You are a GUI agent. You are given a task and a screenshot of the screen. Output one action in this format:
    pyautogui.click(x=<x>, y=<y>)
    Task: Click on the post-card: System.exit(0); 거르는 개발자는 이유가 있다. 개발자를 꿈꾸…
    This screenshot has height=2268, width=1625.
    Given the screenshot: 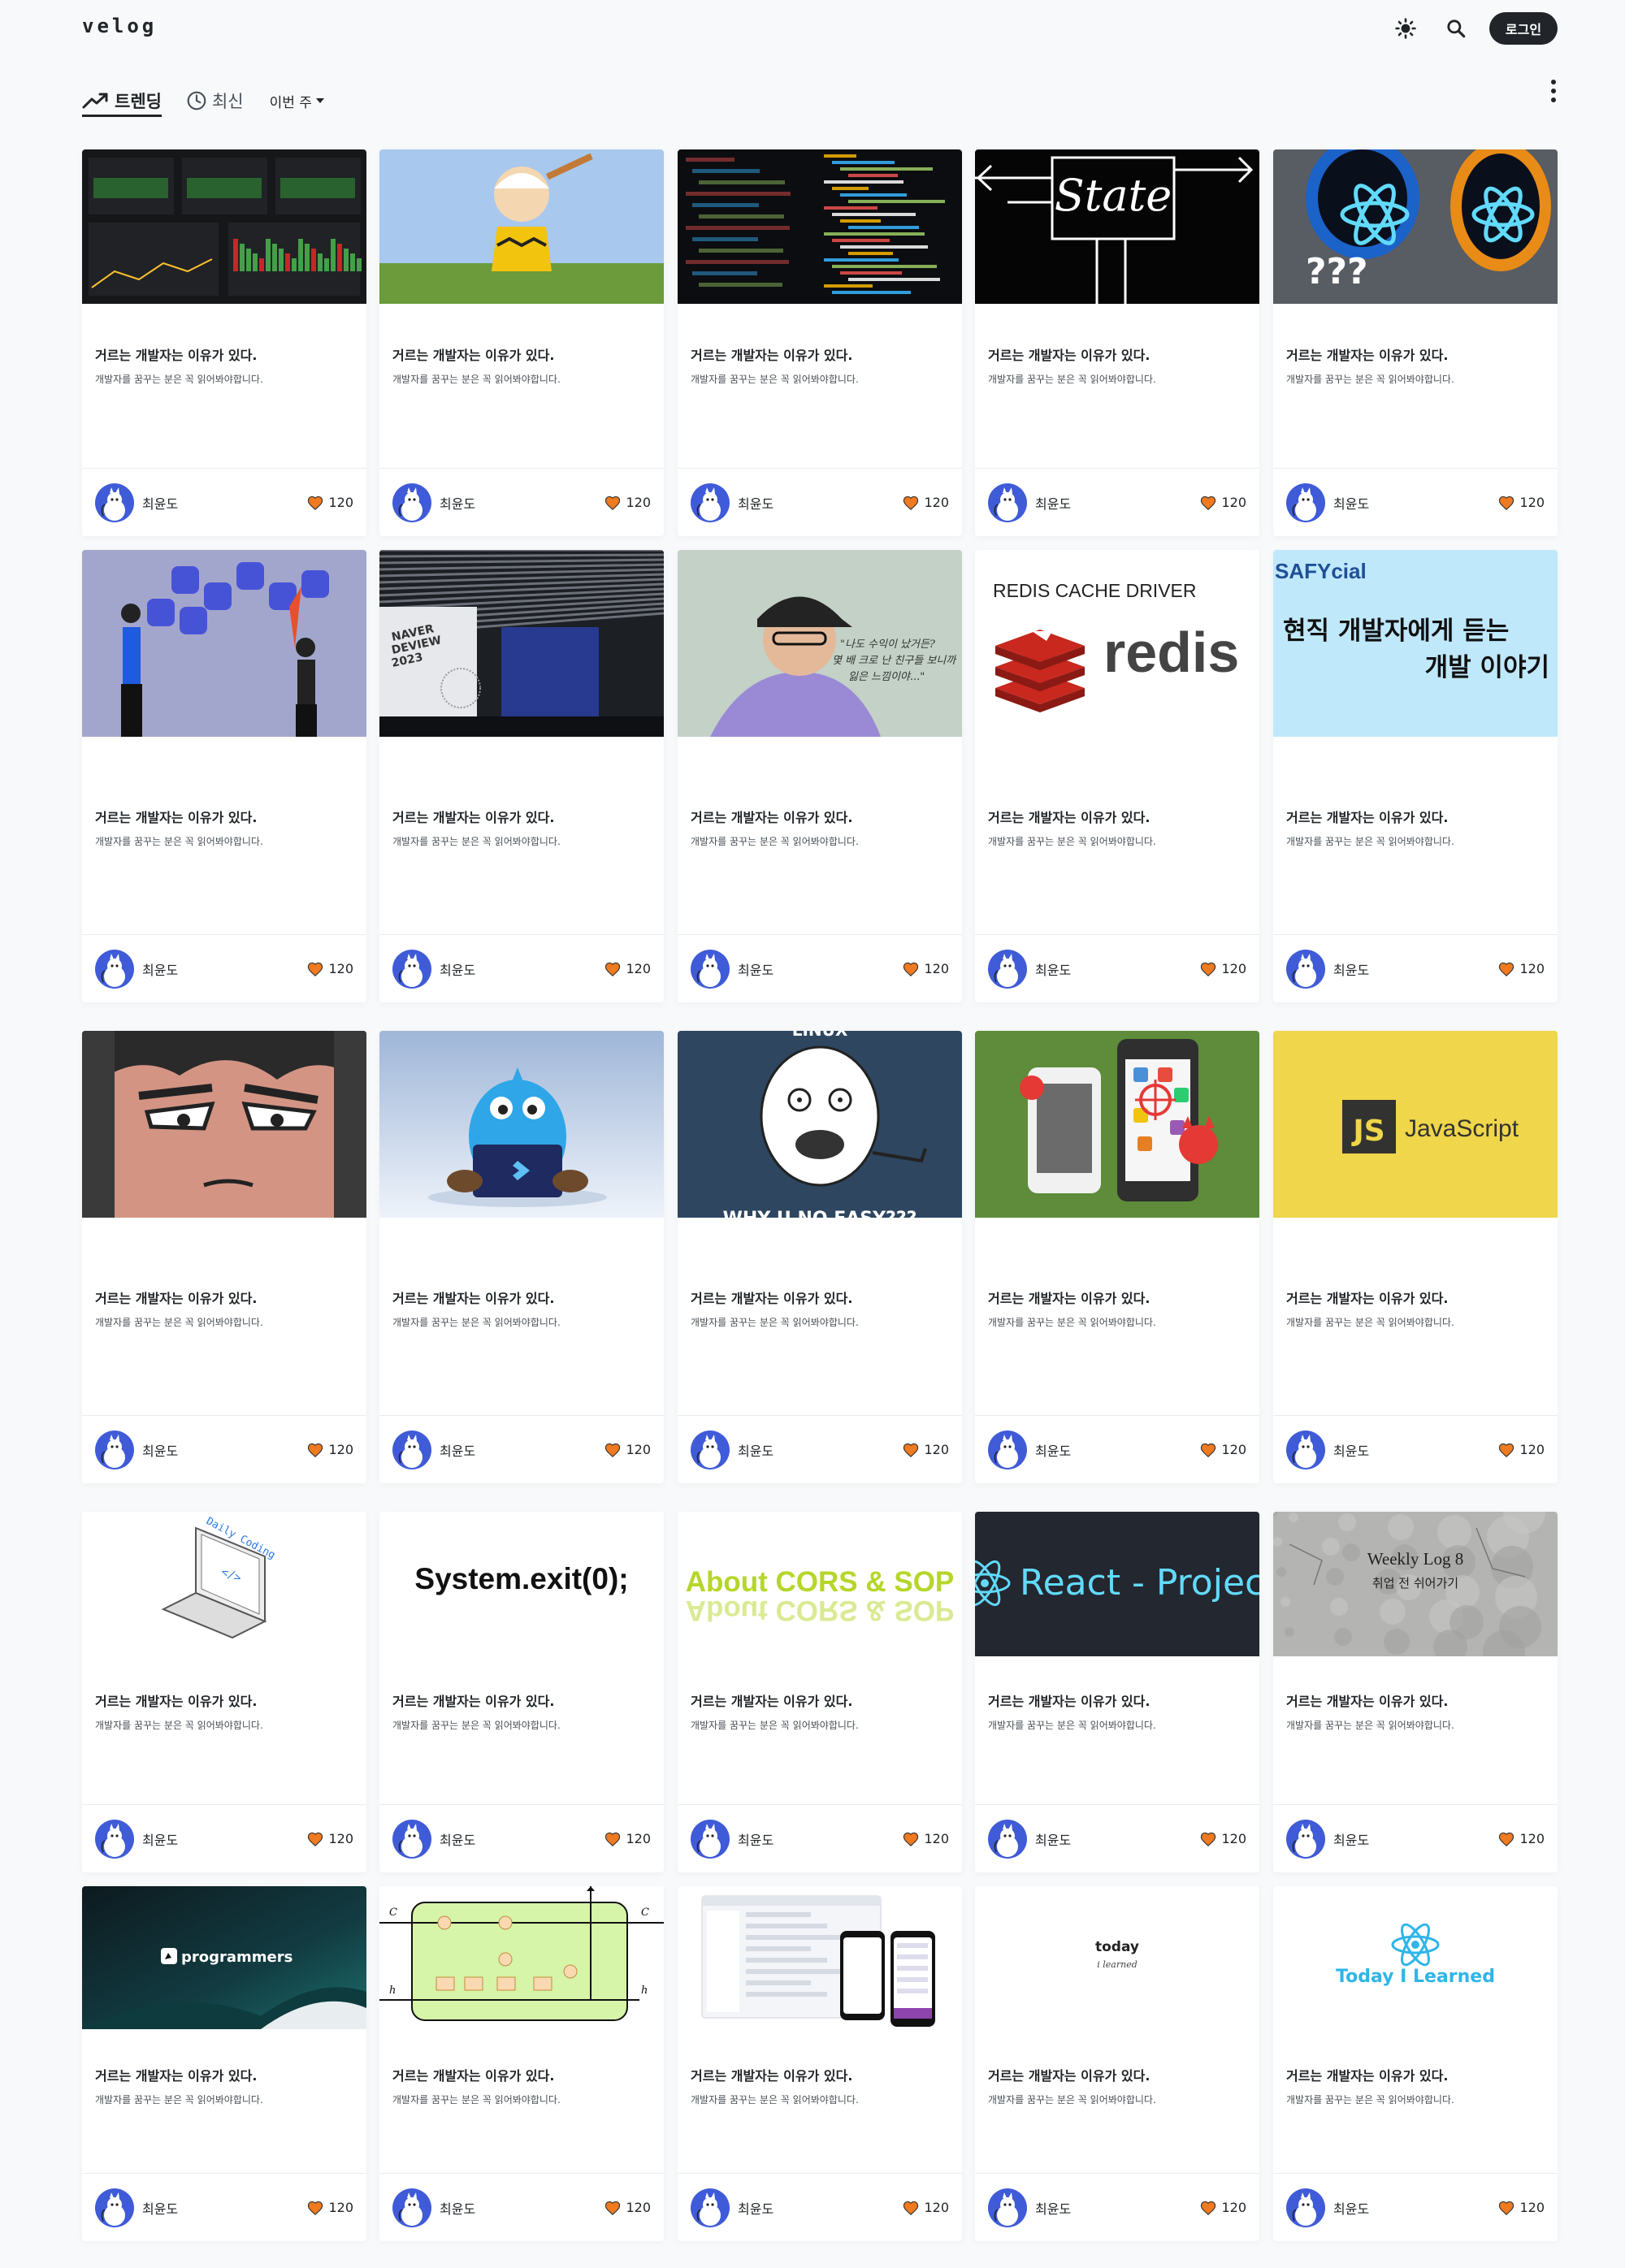 What is the action you would take?
    pyautogui.click(x=522, y=1692)
    